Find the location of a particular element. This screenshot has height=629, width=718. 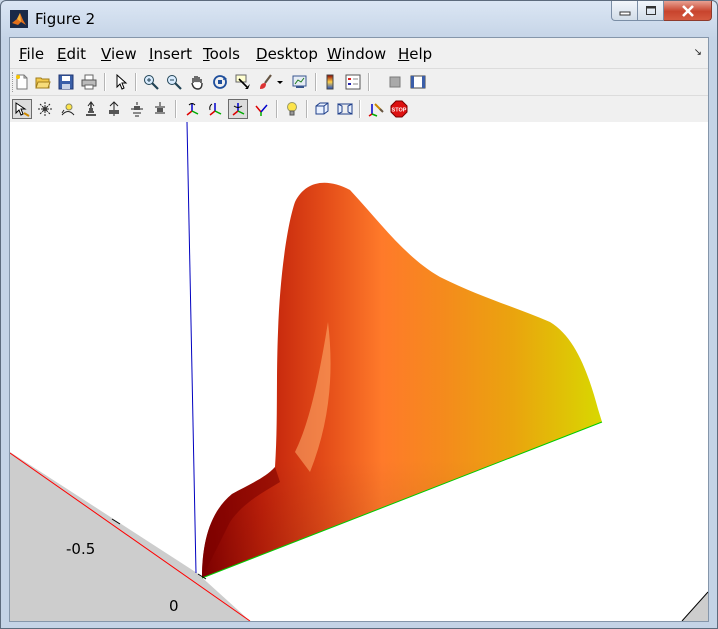

orbit-camera-icon is located at coordinates (45, 109).